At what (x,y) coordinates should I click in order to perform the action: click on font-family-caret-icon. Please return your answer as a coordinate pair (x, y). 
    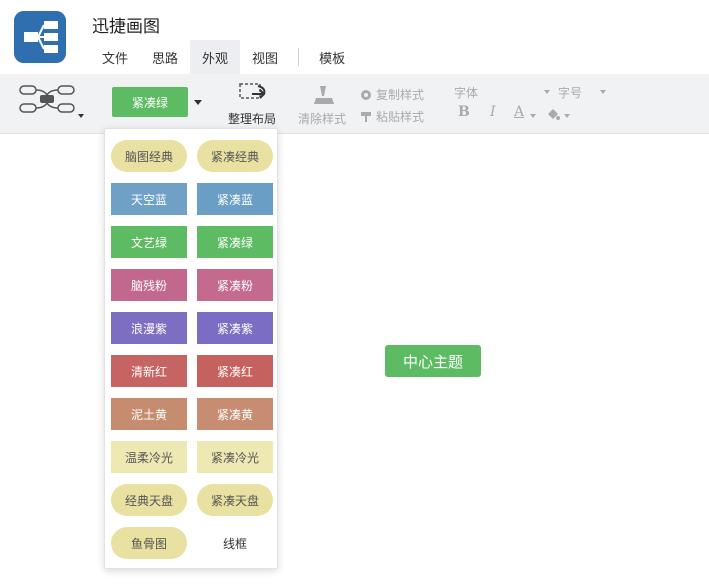
    Looking at the image, I should click on (547, 92).